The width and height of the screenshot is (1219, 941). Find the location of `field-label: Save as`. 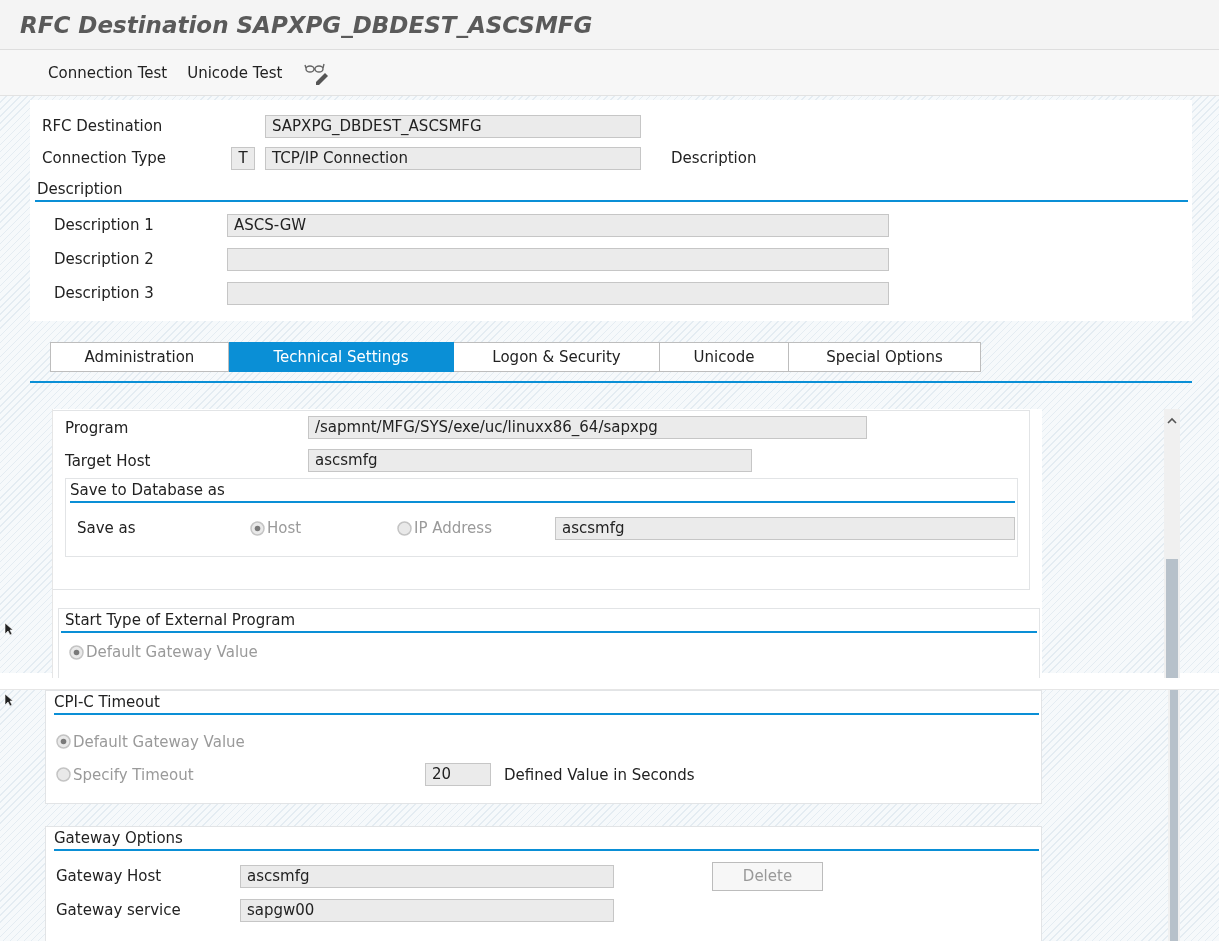

field-label: Save as is located at coordinates (107, 528).